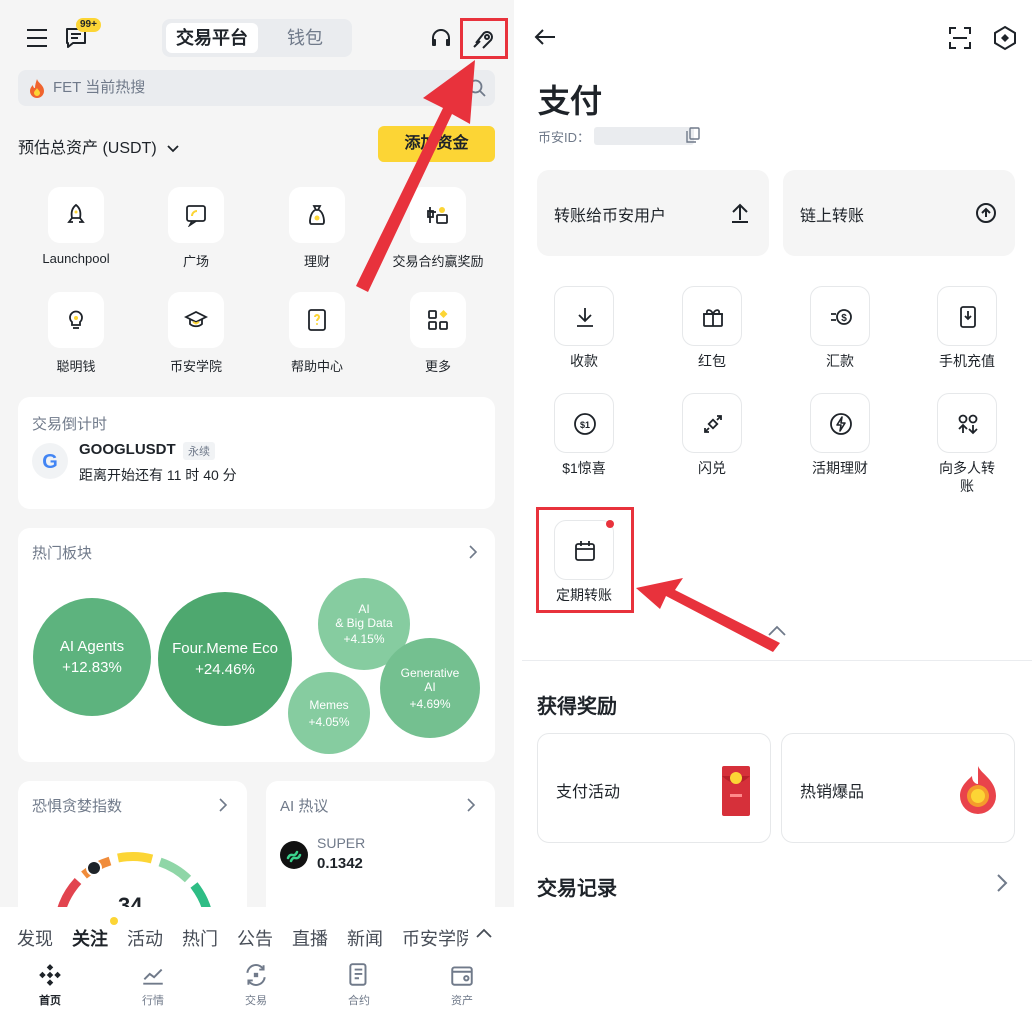 The image size is (1032, 1029). I want to click on nav-item: 交易, so click(256, 985).